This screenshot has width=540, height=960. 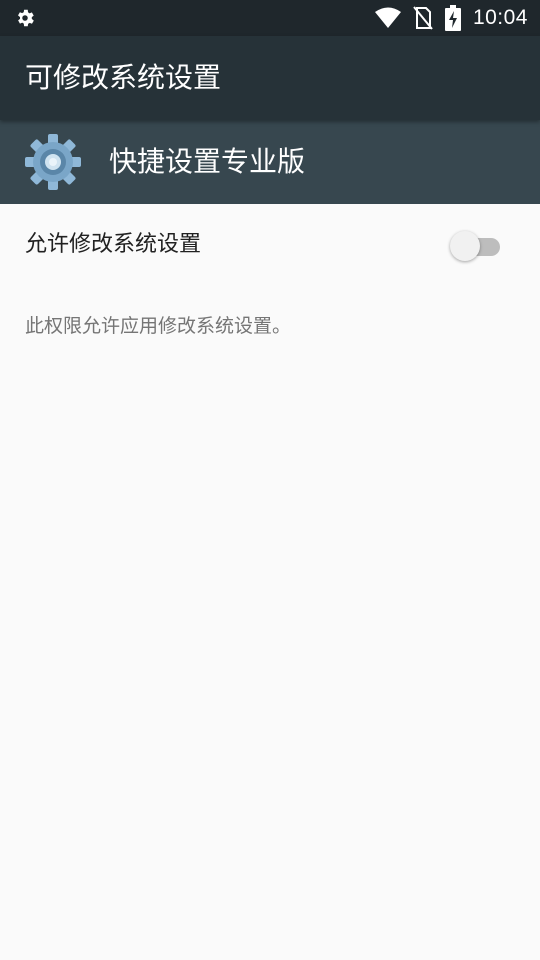 I want to click on app-header: 快捷设置专业版, so click(x=270, y=162).